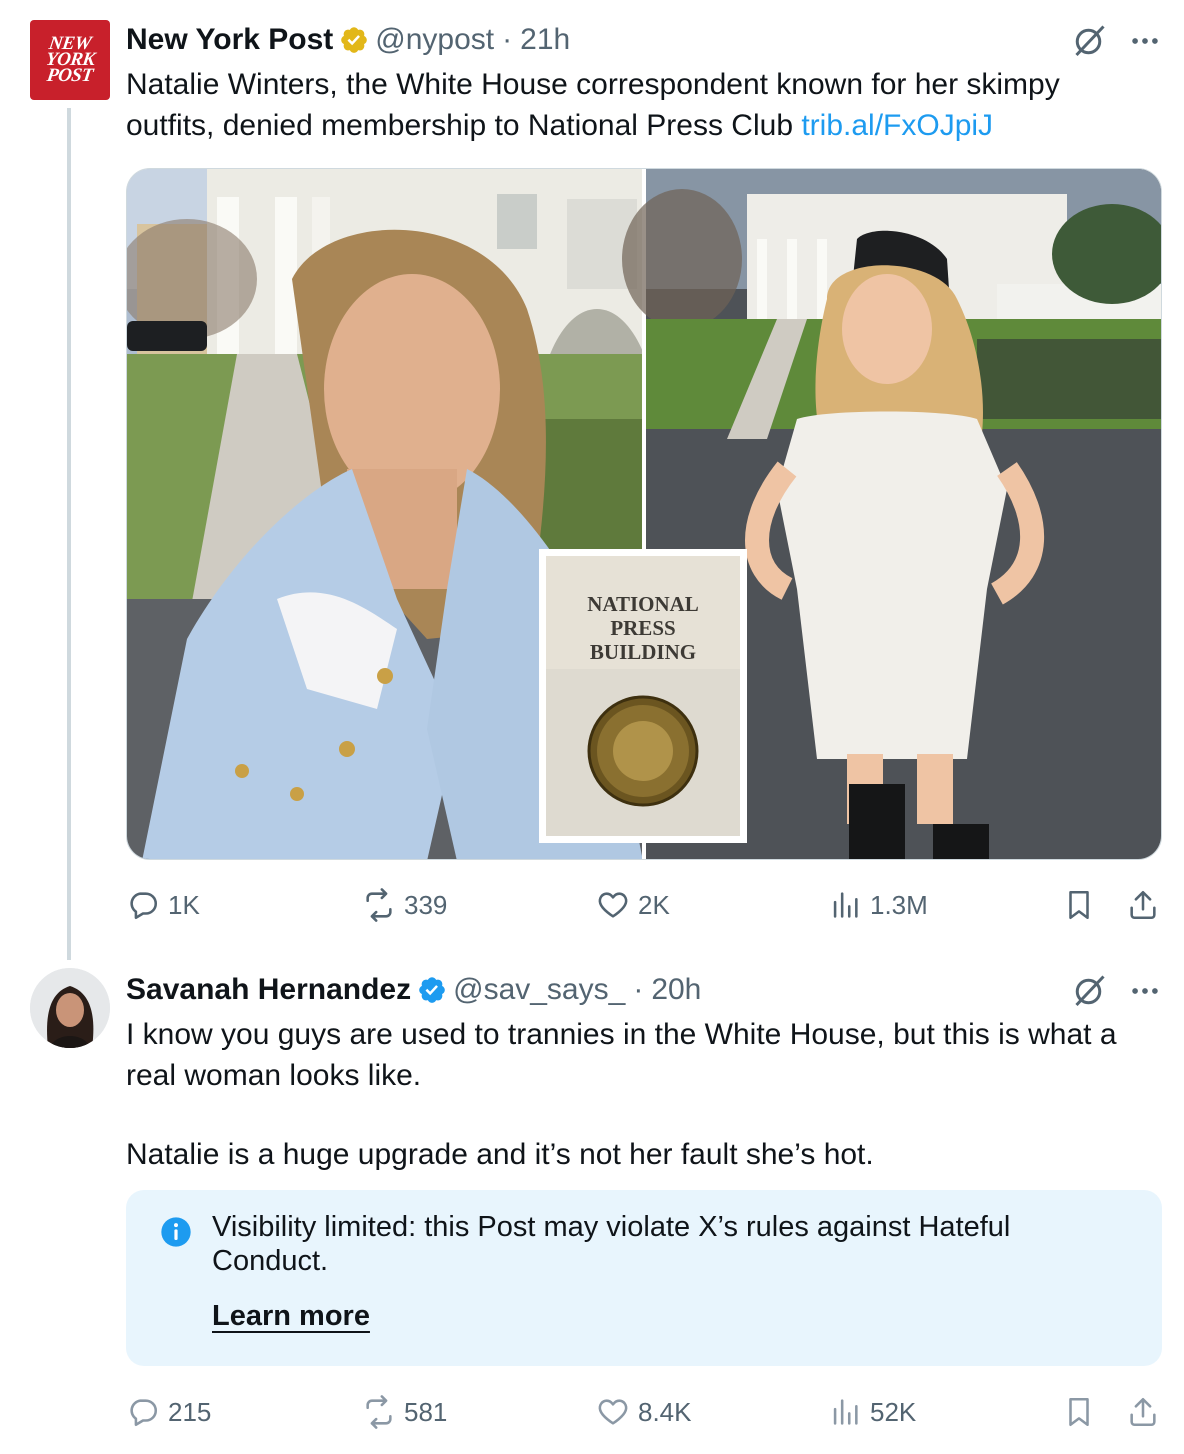  Describe the element at coordinates (676, 990) in the screenshot. I see `timestamp: 20h` at that location.